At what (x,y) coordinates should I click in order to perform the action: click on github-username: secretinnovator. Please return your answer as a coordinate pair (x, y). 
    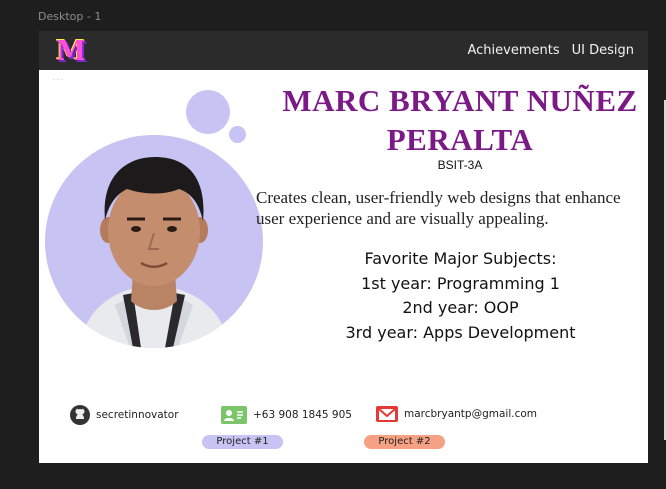
    Looking at the image, I should click on (137, 415).